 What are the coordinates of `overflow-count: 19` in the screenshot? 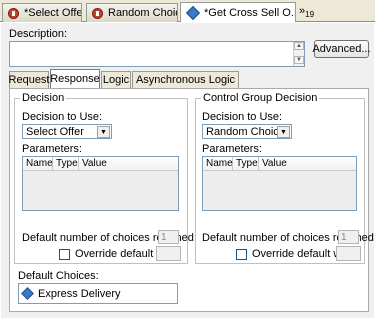 It's located at (310, 15).